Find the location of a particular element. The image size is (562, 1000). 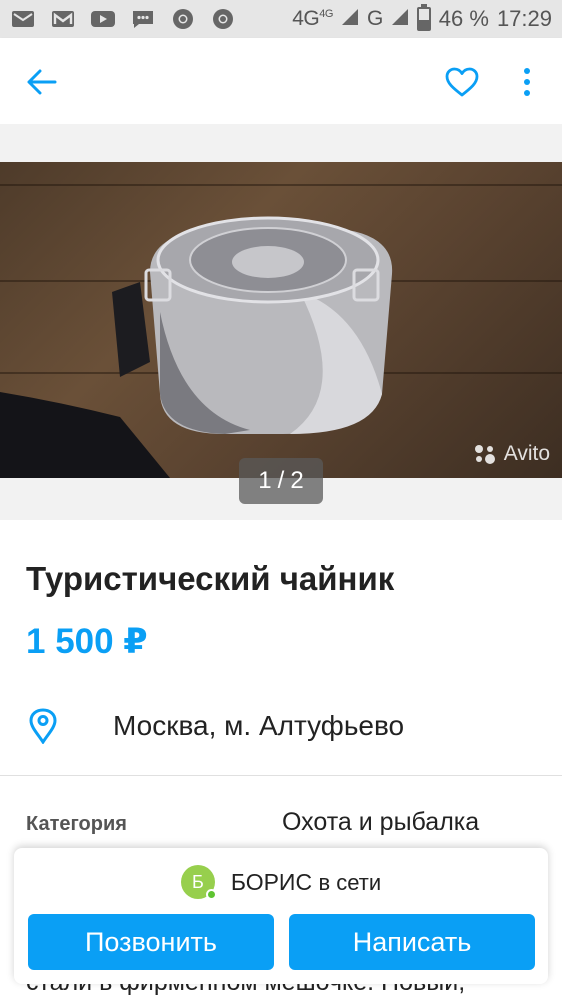

listing-title: Туристический чайник is located at coordinates (210, 578).